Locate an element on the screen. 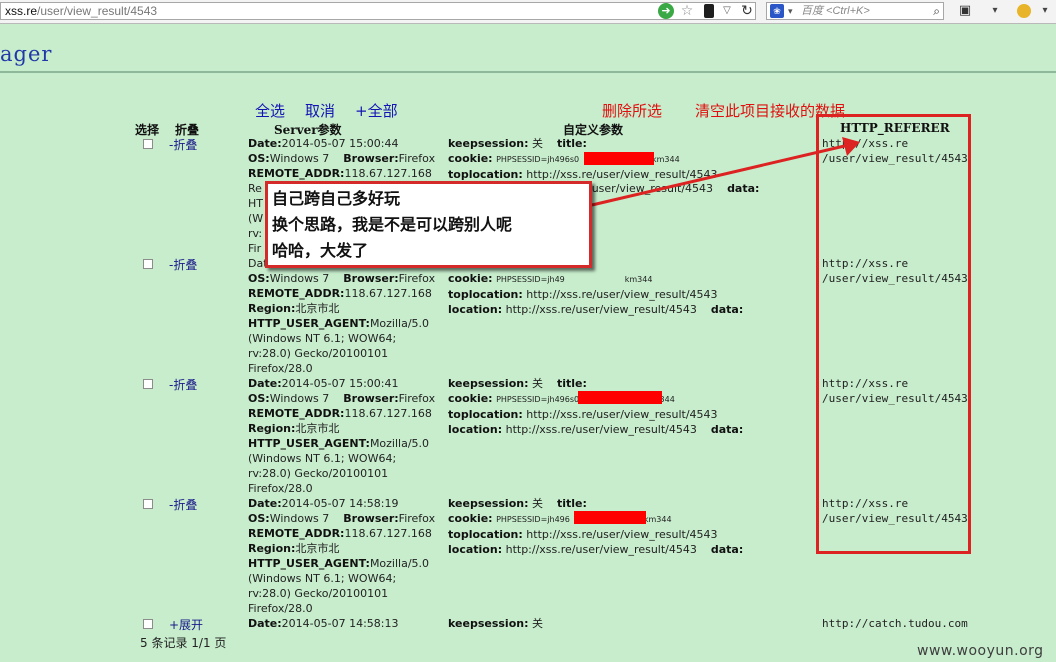 This screenshot has width=1056, height=662. tool-dropdown-icon: ▾ is located at coordinates (995, 11).